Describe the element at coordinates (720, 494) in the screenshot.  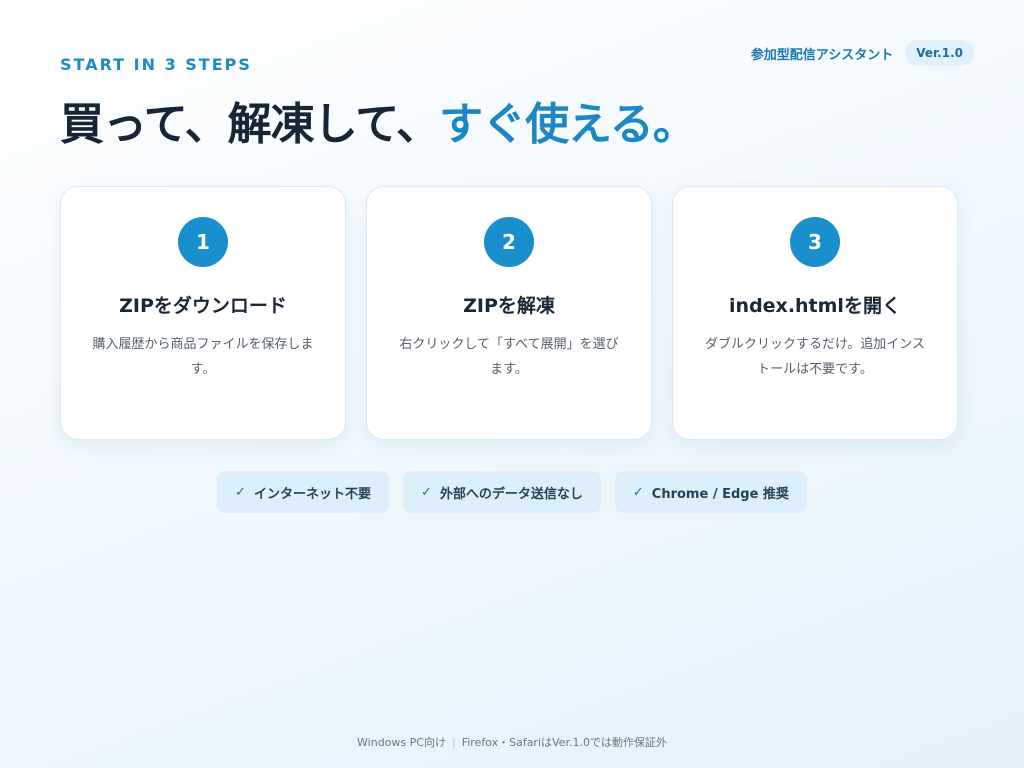
I see `feature-label: Chrome / Edge 推奨` at that location.